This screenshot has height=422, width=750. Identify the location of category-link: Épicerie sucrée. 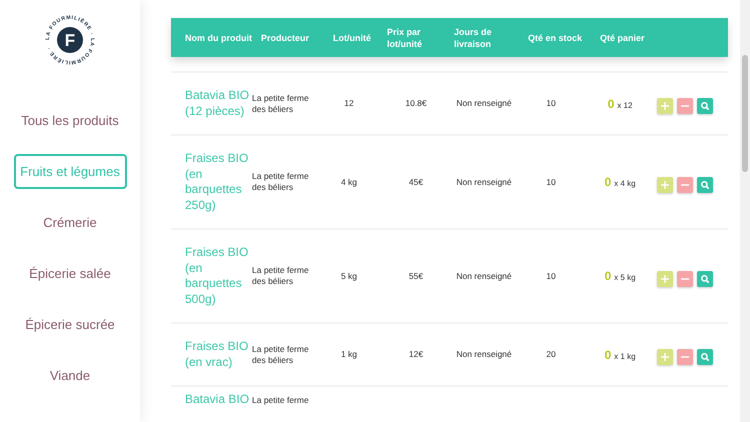
(70, 324).